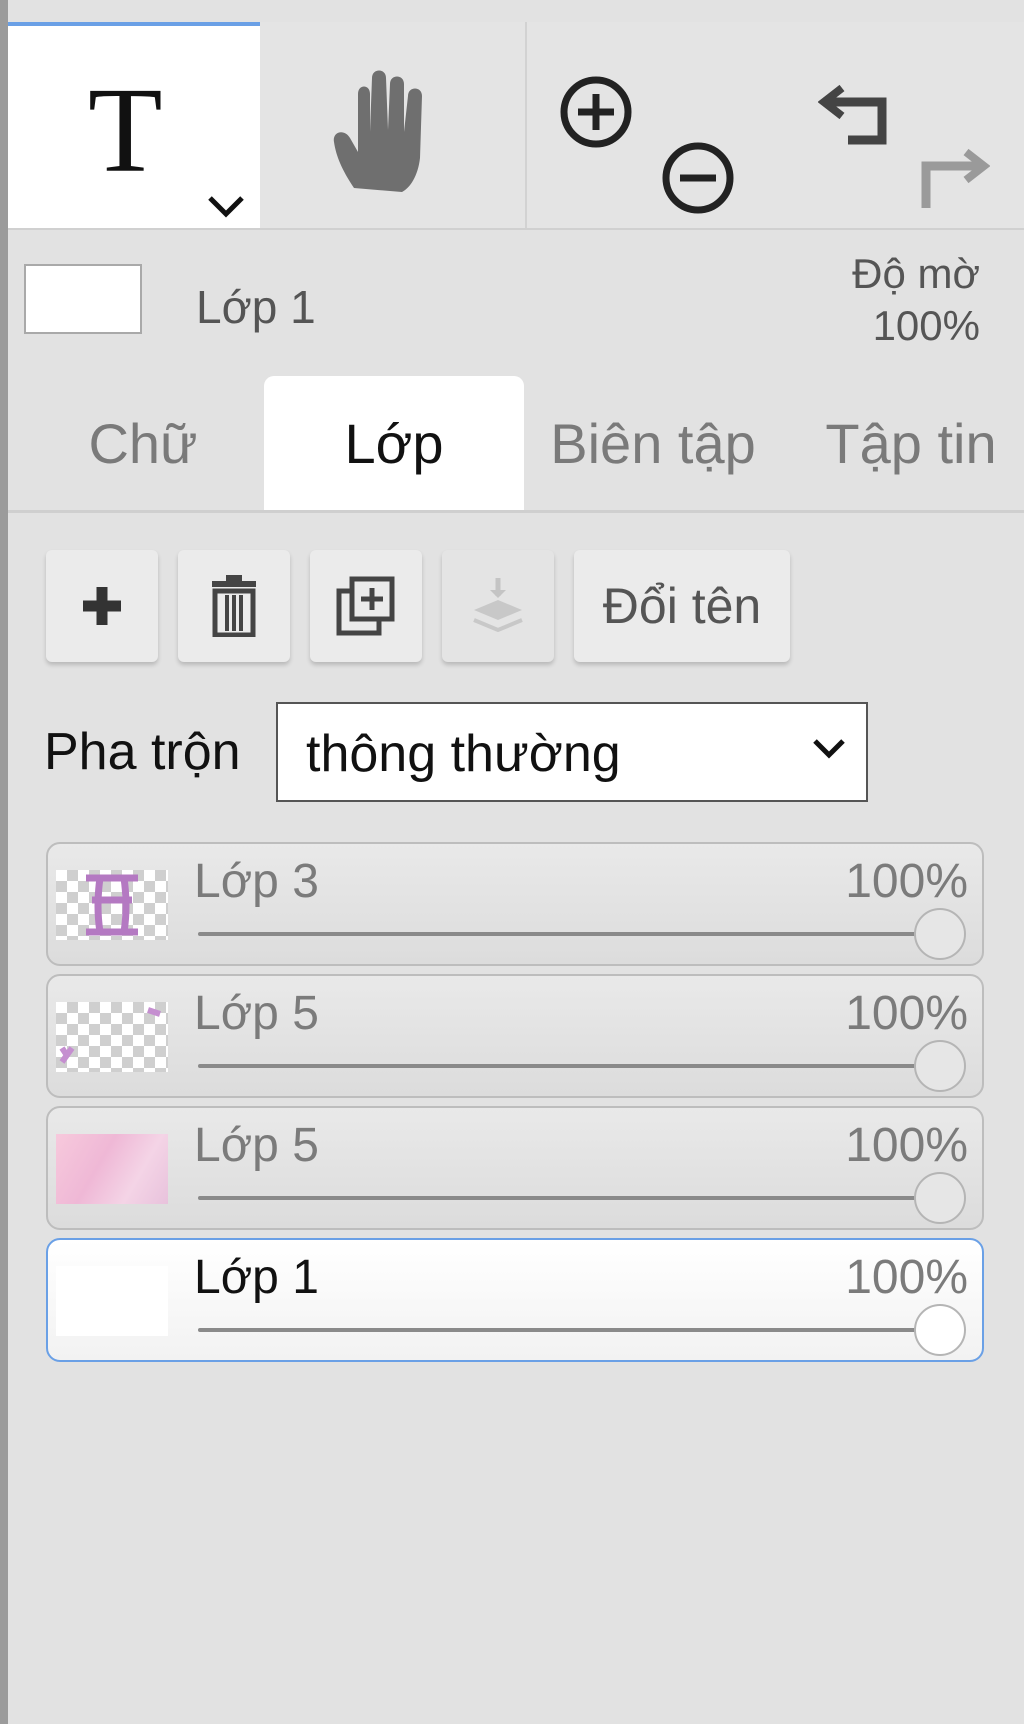 This screenshot has width=1024, height=1724. I want to click on hand-tool-button, so click(392, 125).